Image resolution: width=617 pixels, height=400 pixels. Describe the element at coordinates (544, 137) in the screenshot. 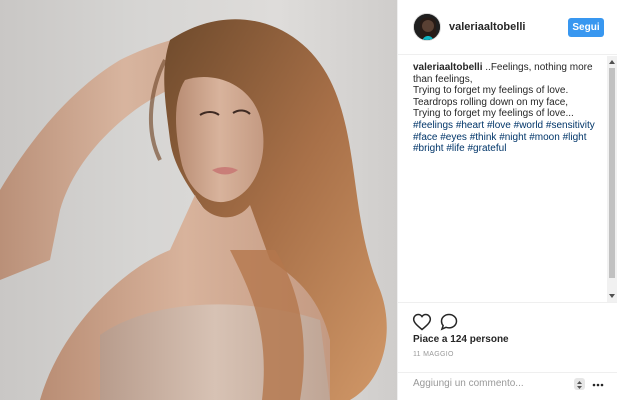

I see `hashtag-link: #moon` at that location.